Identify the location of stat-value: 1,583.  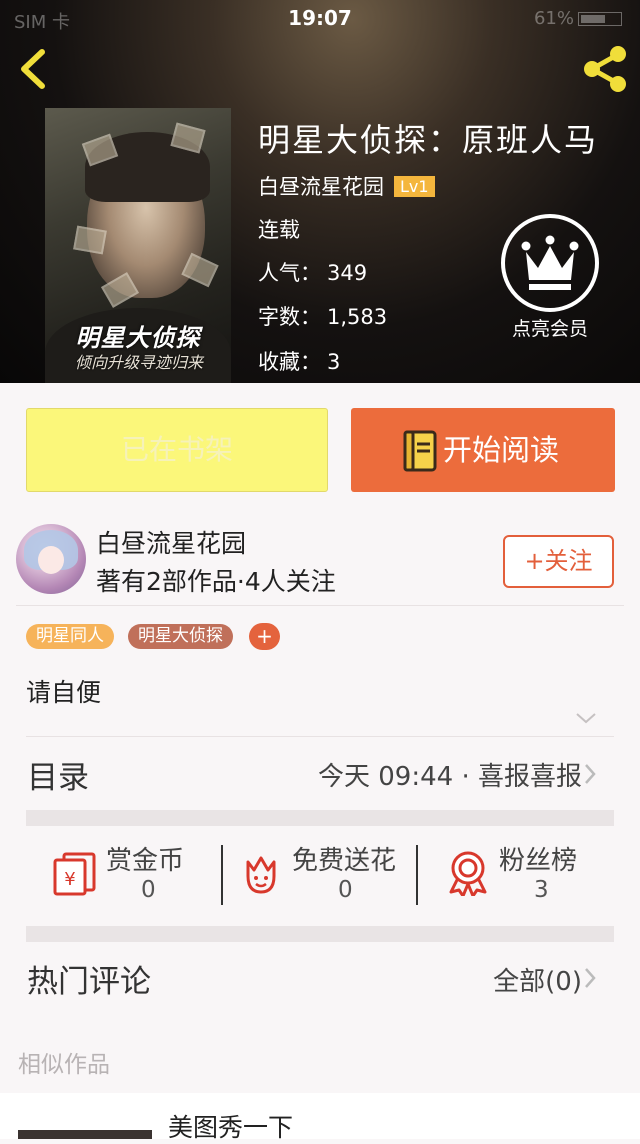
(357, 317).